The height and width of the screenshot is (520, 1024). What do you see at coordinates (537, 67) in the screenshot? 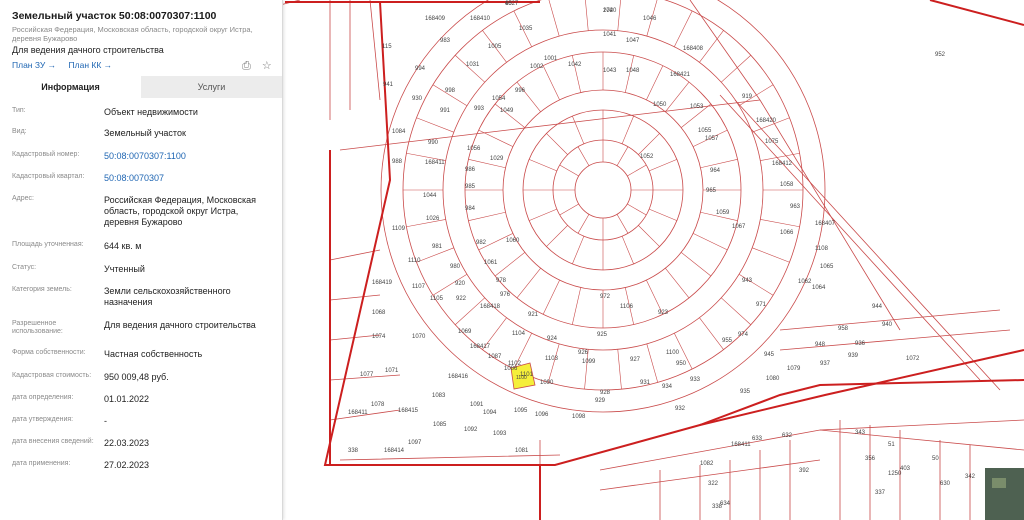
I see `parcel-number-label: 1002` at bounding box center [537, 67].